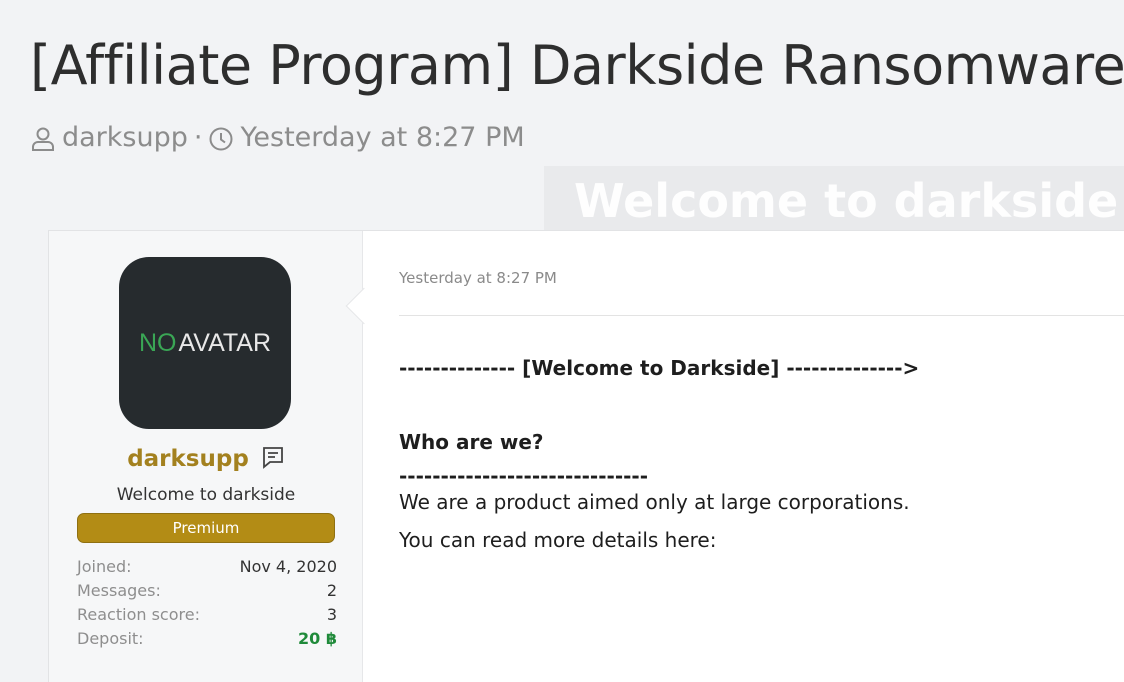 Image resolution: width=1124 pixels, height=682 pixels. I want to click on username-link: darksupp, so click(188, 459).